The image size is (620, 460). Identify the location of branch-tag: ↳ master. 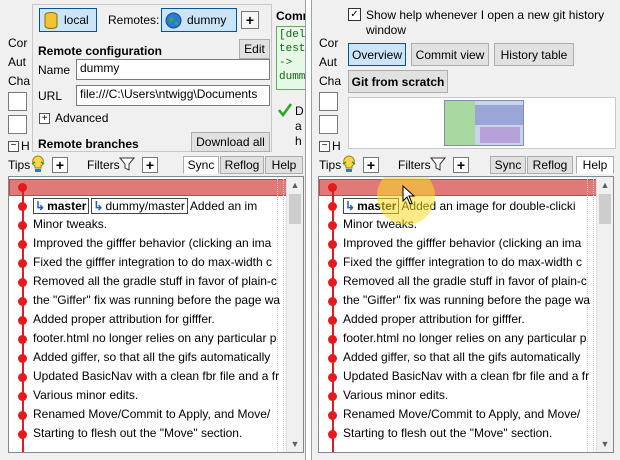
(61, 206).